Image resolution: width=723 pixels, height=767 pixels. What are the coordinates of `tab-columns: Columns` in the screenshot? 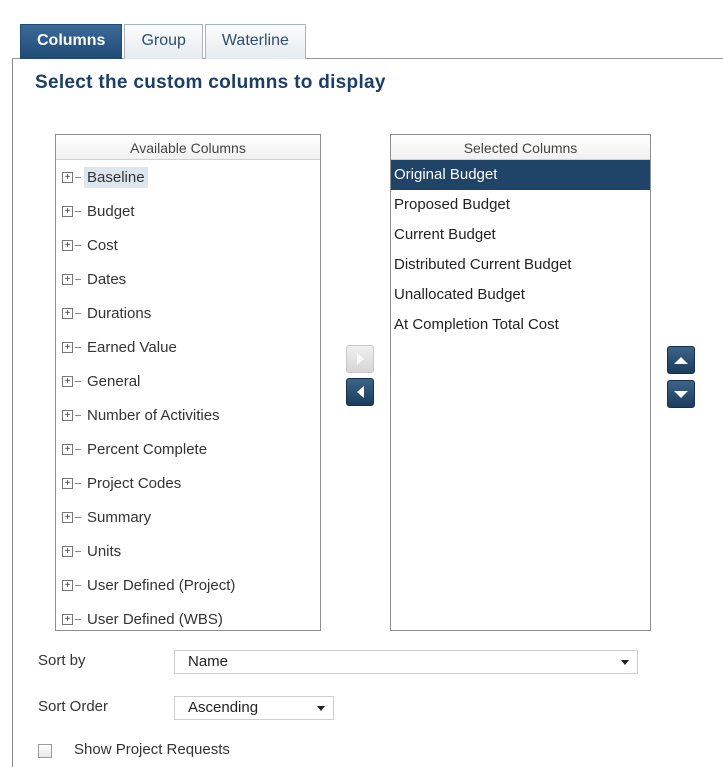 It's located at (71, 41).